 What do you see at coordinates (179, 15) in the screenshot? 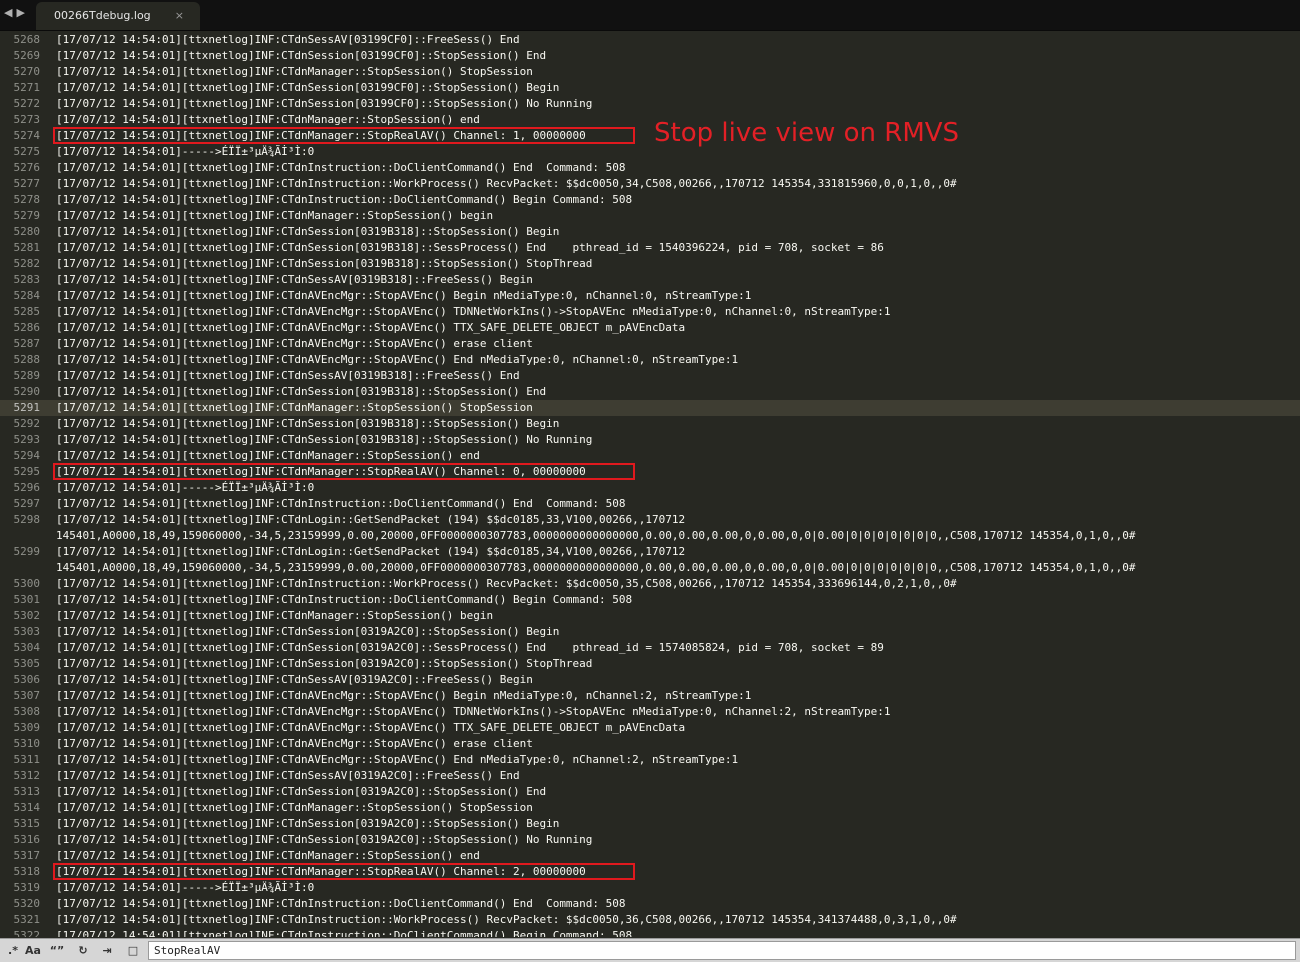
I see `close-icon: ×` at bounding box center [179, 15].